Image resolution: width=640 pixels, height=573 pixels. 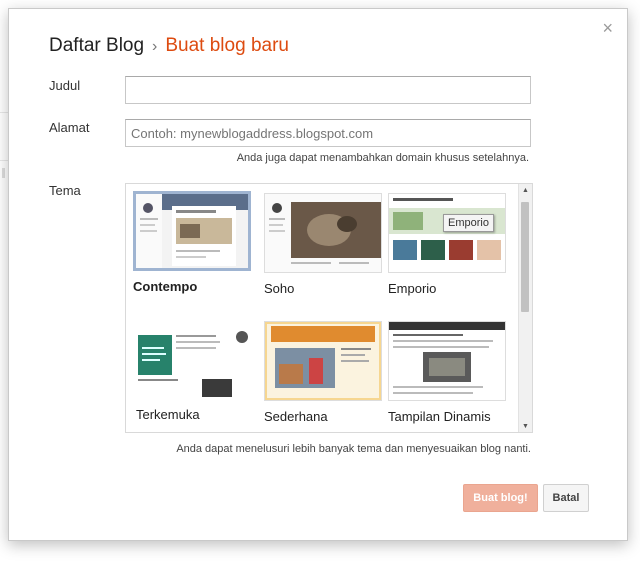 What do you see at coordinates (439, 416) in the screenshot?
I see `theme-name: Tampilan Dinamis` at bounding box center [439, 416].